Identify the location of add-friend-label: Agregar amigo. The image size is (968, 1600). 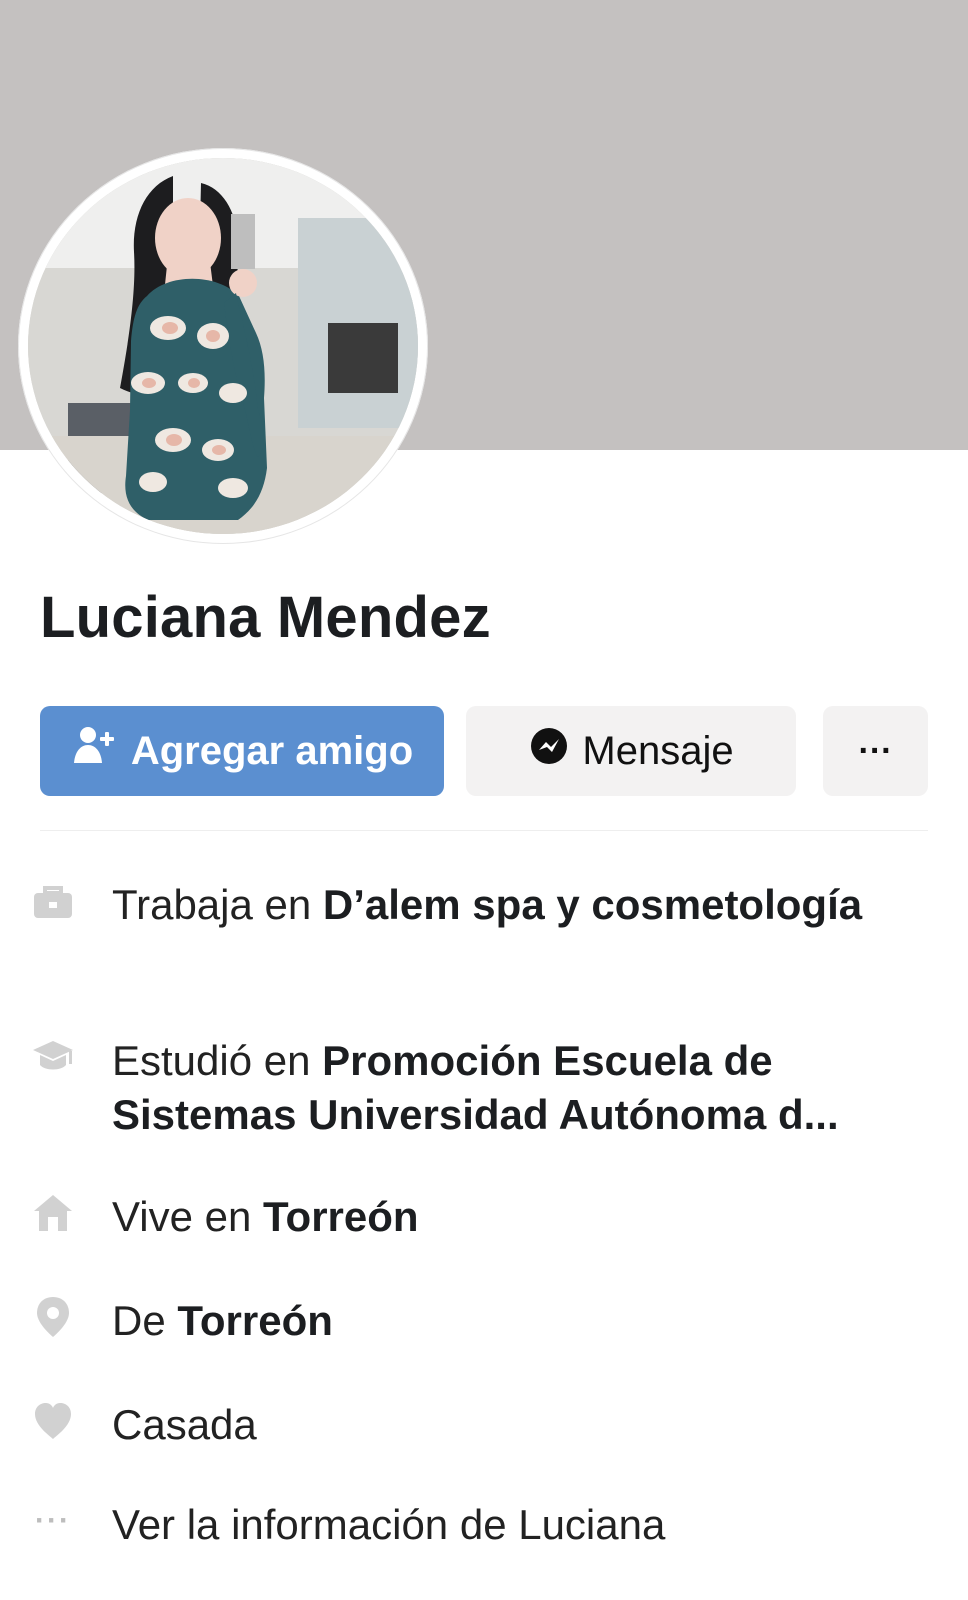
(272, 750).